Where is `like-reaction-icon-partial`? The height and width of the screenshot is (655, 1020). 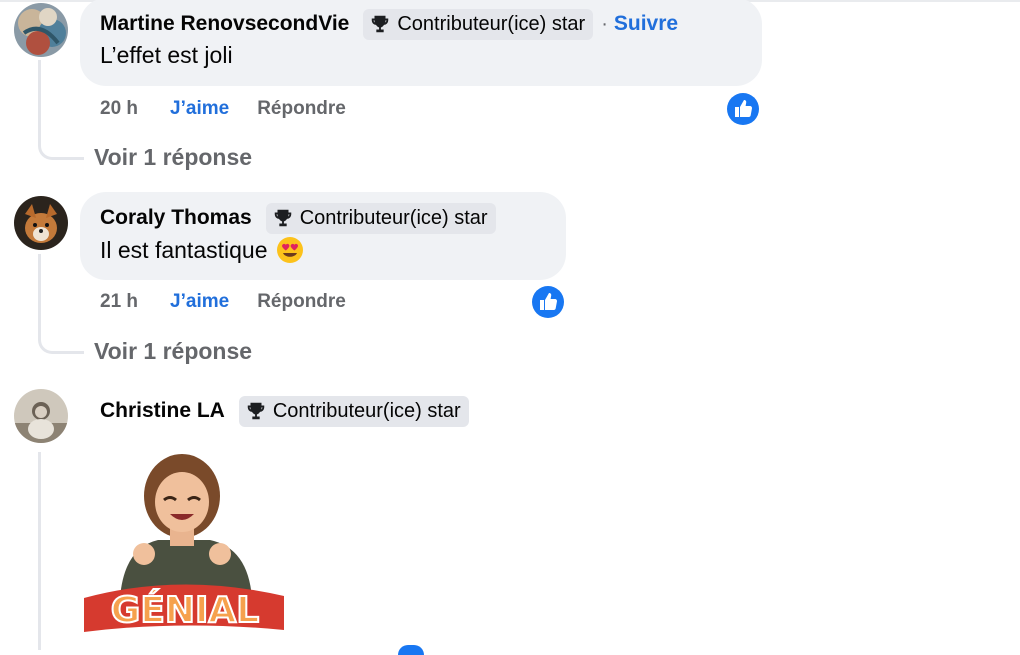
like-reaction-icon-partial is located at coordinates (411, 650).